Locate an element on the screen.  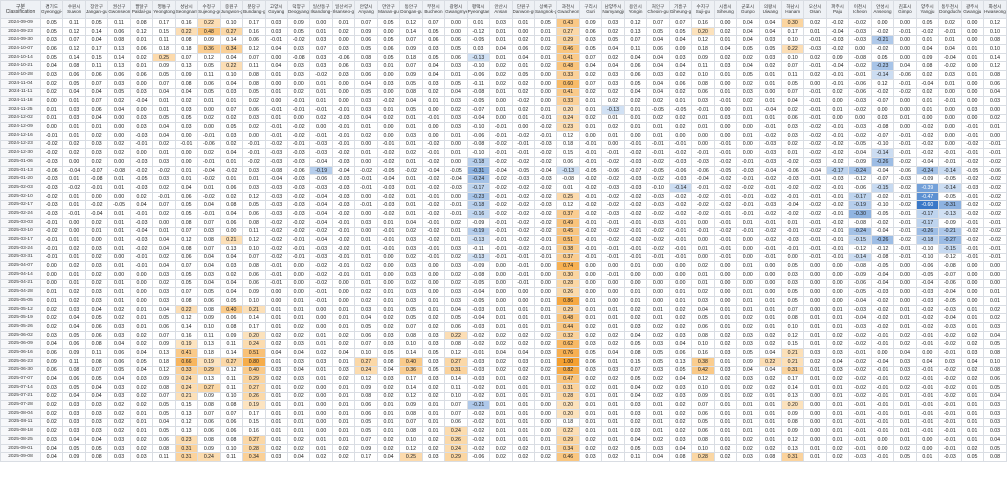
data-cell: 0.22 is located at coordinates (231, 66).